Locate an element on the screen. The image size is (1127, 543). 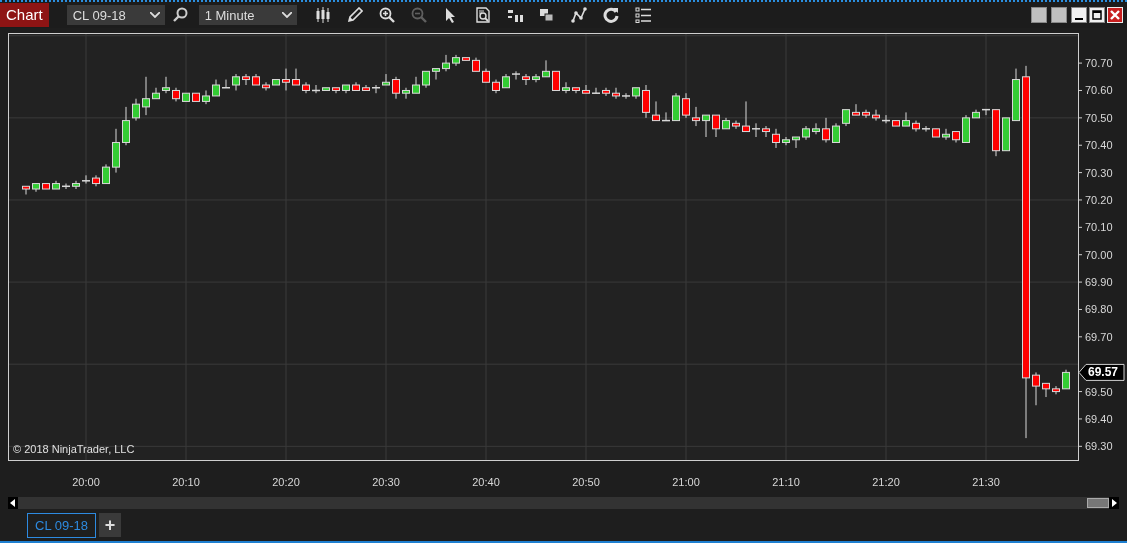
pencil-icon is located at coordinates (354, 15).